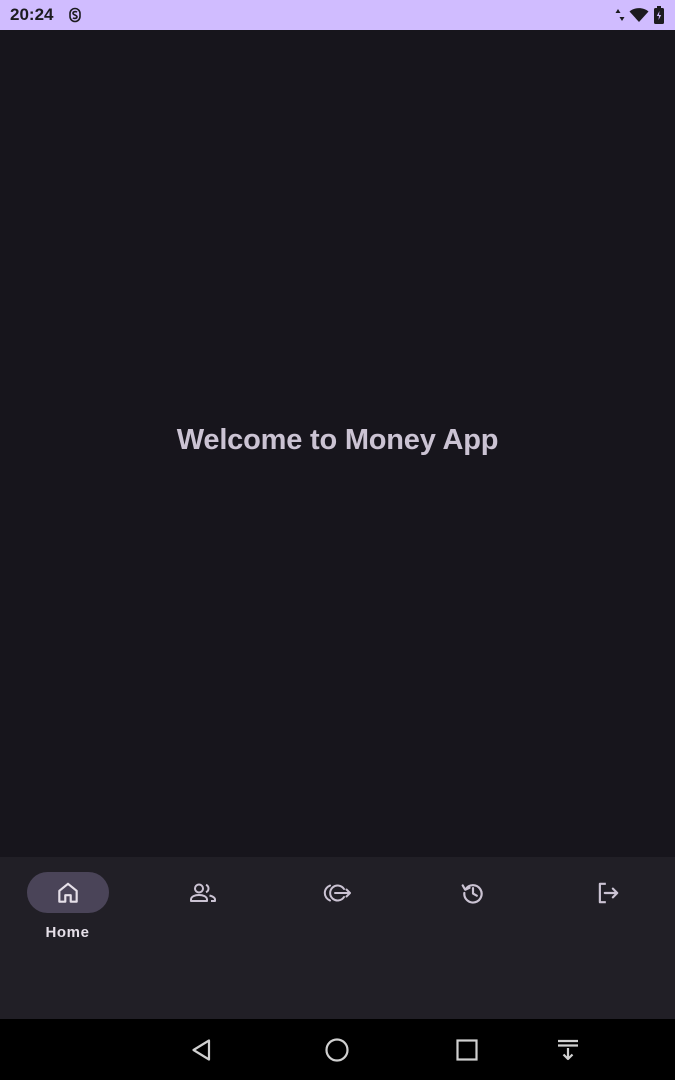 The image size is (675, 1080). What do you see at coordinates (75, 15) in the screenshot?
I see `s-app-icon` at bounding box center [75, 15].